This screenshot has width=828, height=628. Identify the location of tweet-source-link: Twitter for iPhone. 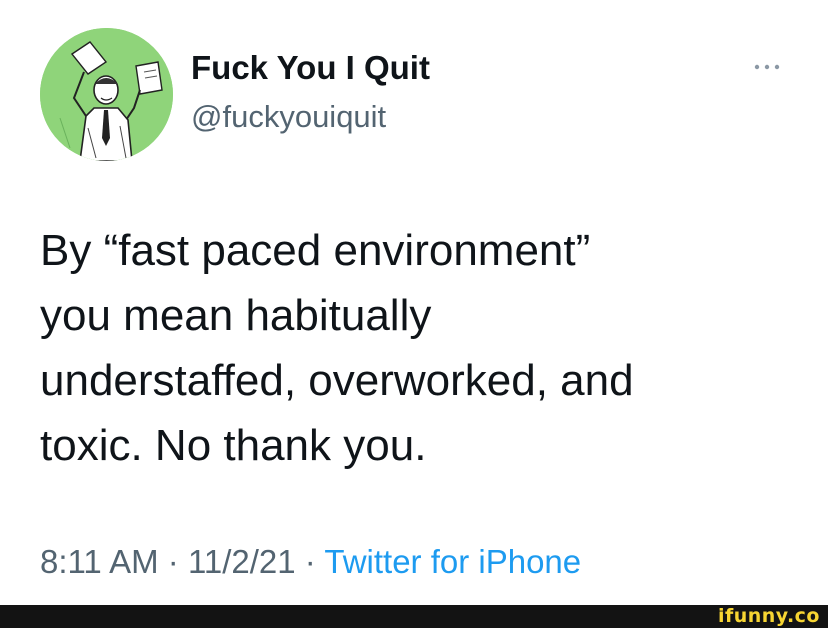
(452, 561).